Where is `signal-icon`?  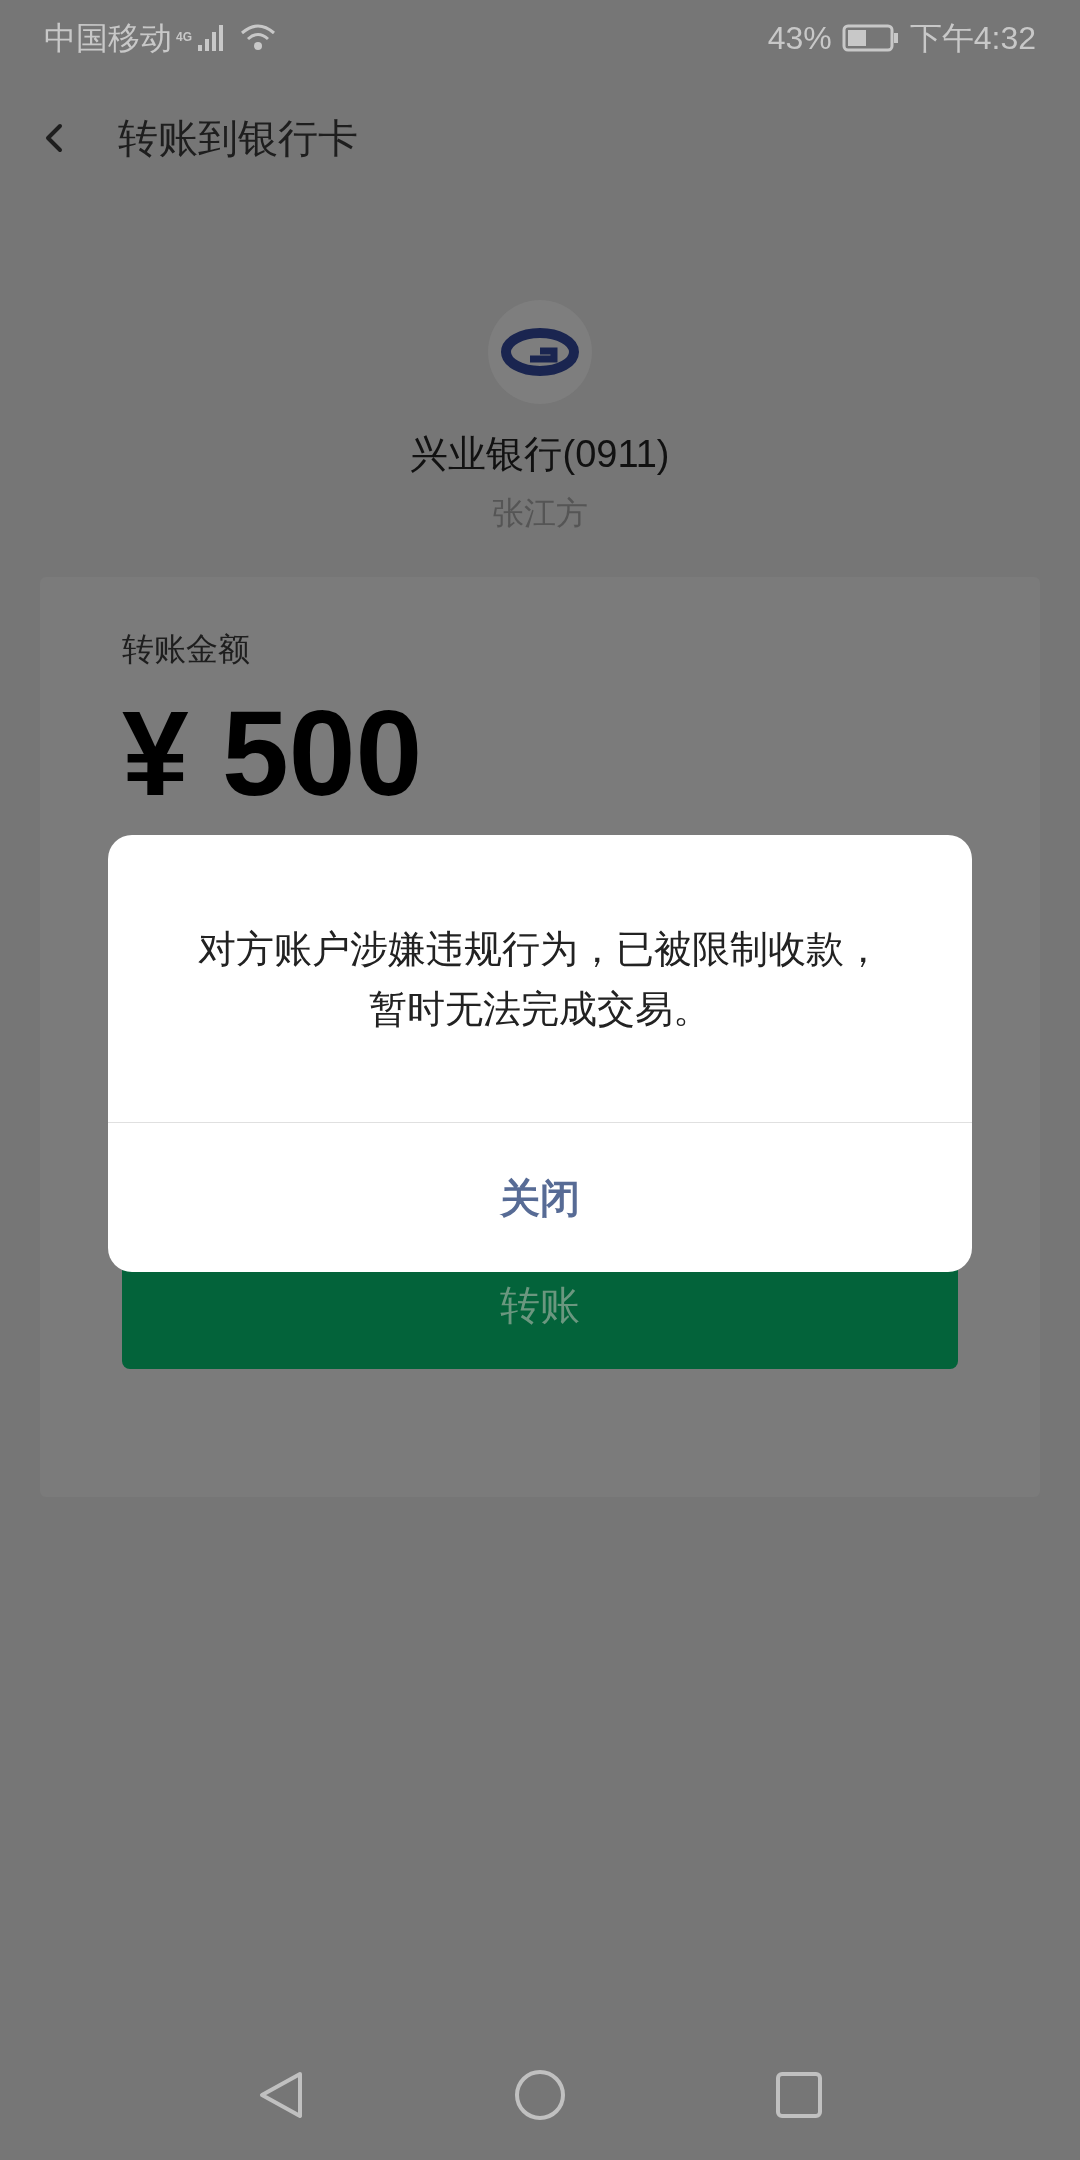 signal-icon is located at coordinates (211, 37).